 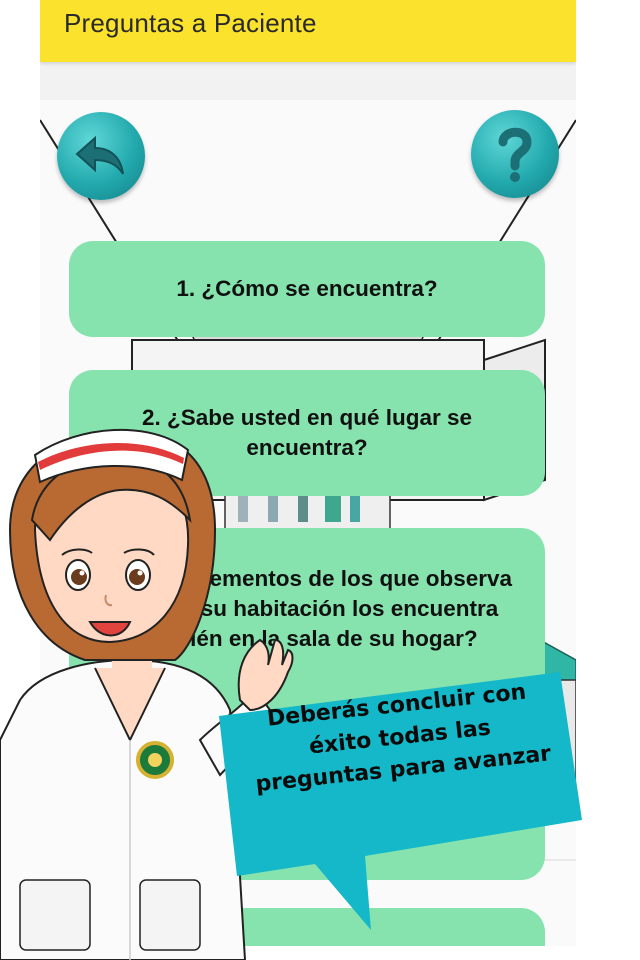 I want to click on undo-arrow-icon, so click(x=99, y=155).